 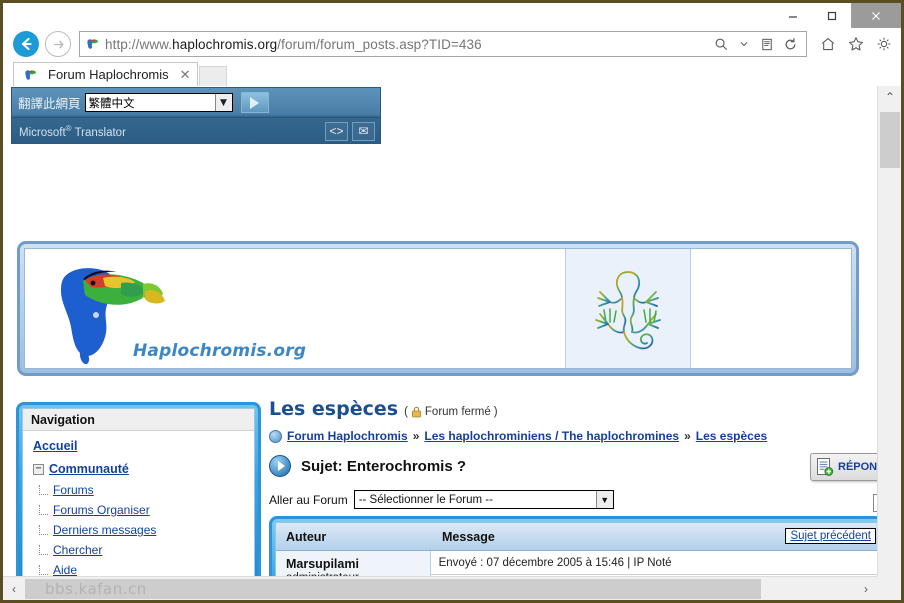 I want to click on site-favicon-icon, so click(x=93, y=44).